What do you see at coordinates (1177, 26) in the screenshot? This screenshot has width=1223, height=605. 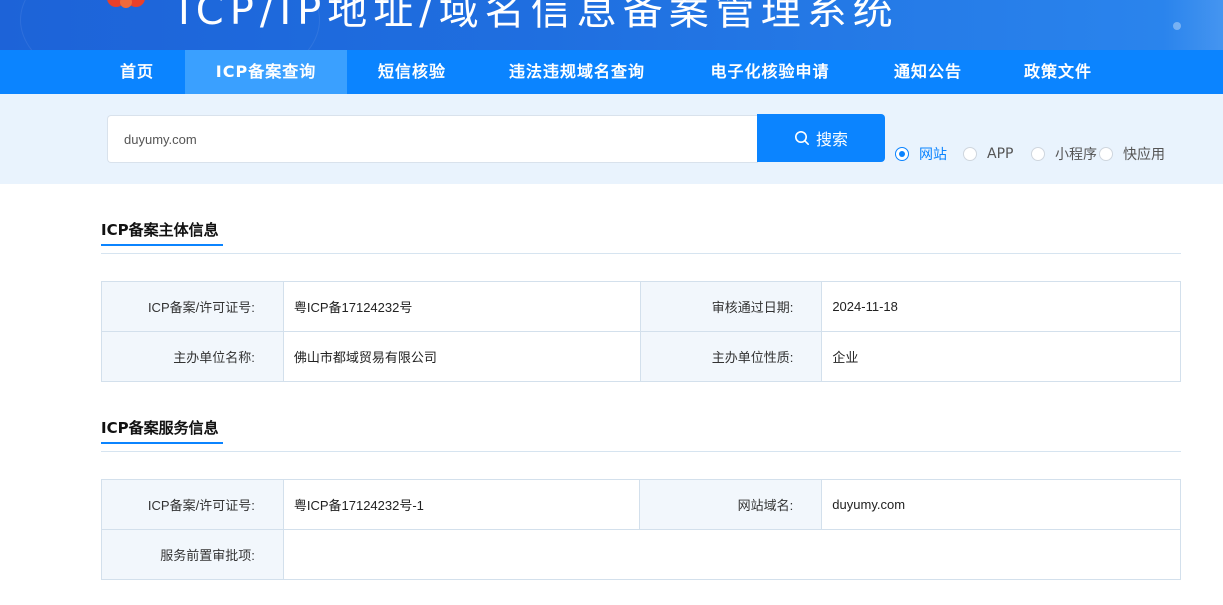 I see `banner-dot` at bounding box center [1177, 26].